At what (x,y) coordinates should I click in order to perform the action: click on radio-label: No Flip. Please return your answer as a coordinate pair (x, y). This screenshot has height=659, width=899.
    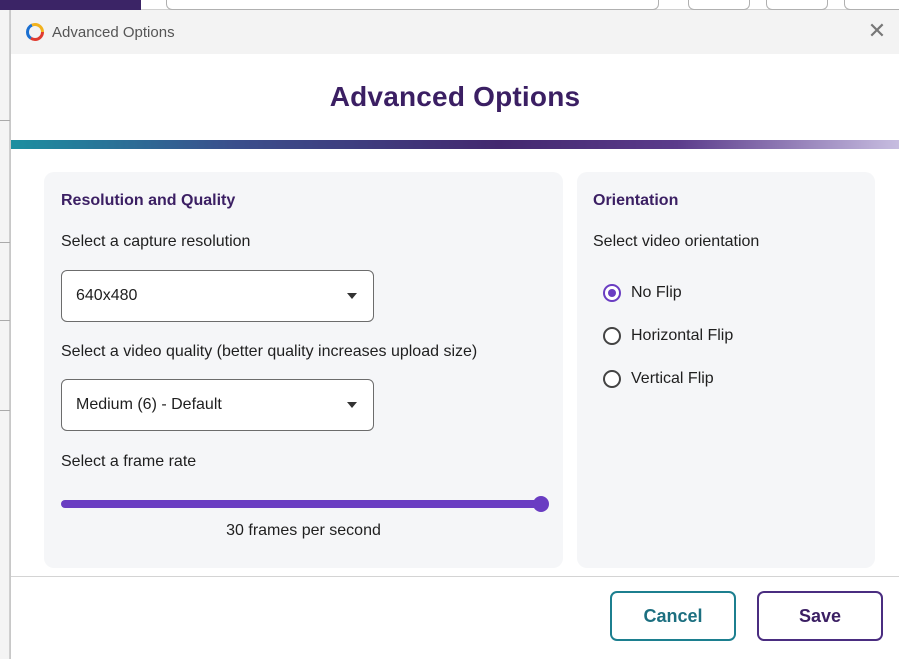
    Looking at the image, I should click on (656, 292).